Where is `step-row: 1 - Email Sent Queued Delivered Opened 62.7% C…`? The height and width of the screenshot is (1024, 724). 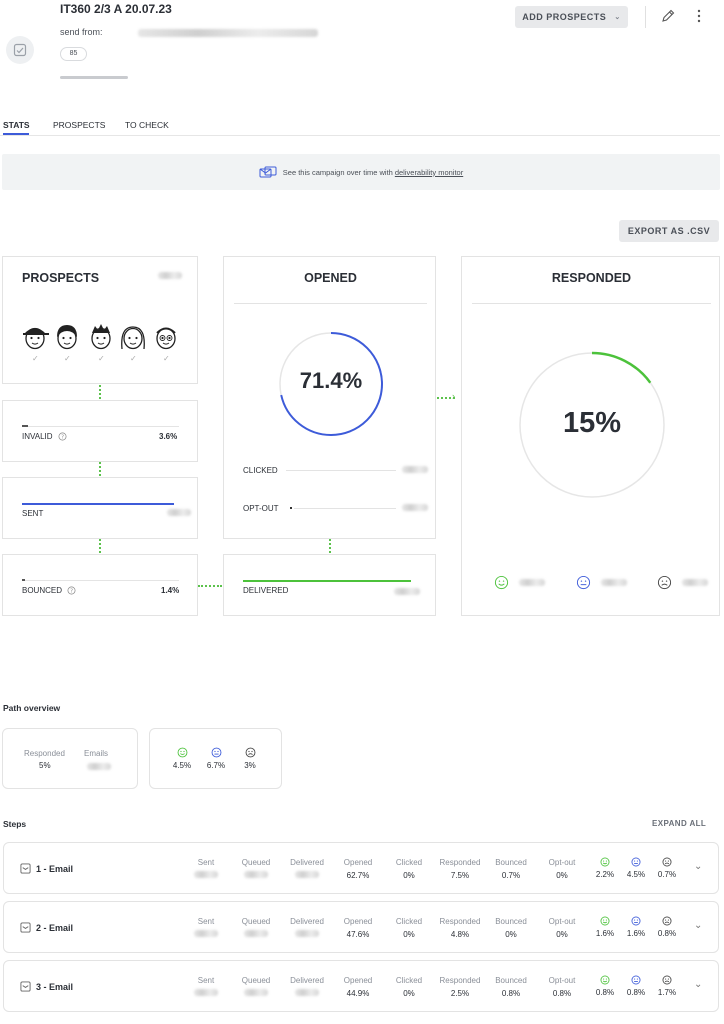 step-row: 1 - Email Sent Queued Delivered Opened 62.7% C… is located at coordinates (361, 868).